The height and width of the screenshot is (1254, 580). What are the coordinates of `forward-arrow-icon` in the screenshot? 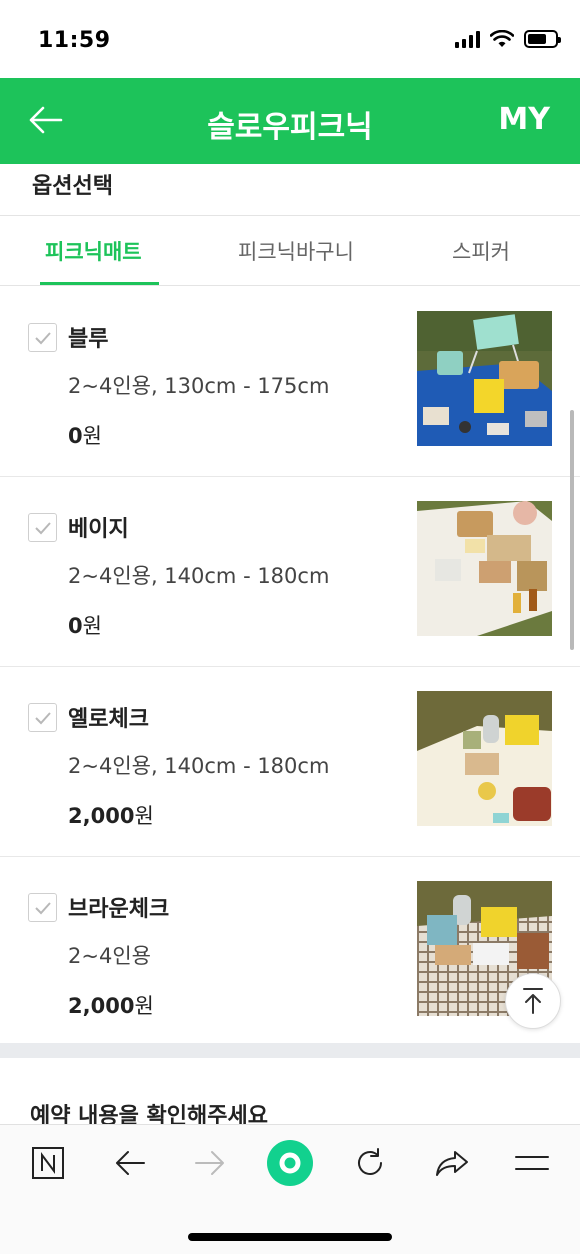 It's located at (209, 1163).